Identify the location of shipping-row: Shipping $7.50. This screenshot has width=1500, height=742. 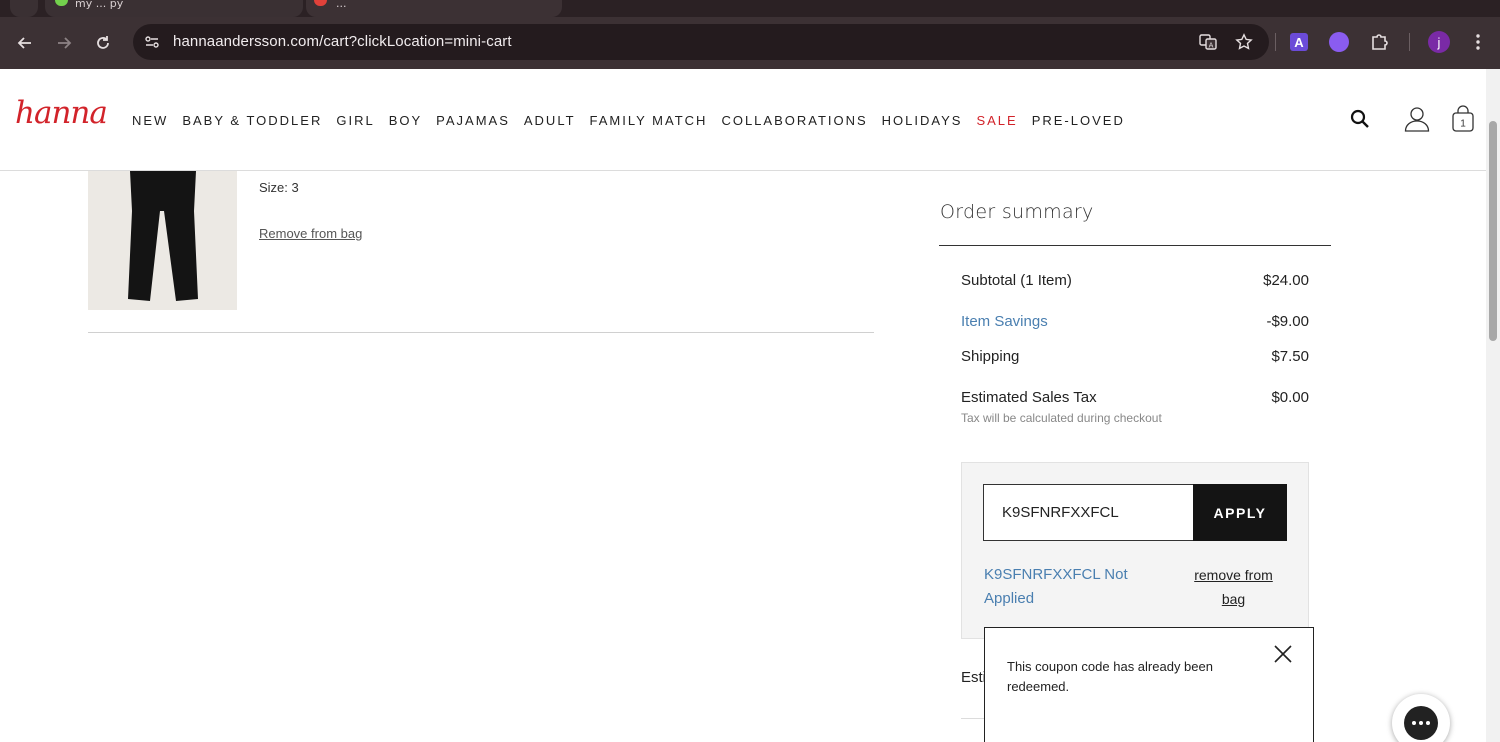
(1135, 356).